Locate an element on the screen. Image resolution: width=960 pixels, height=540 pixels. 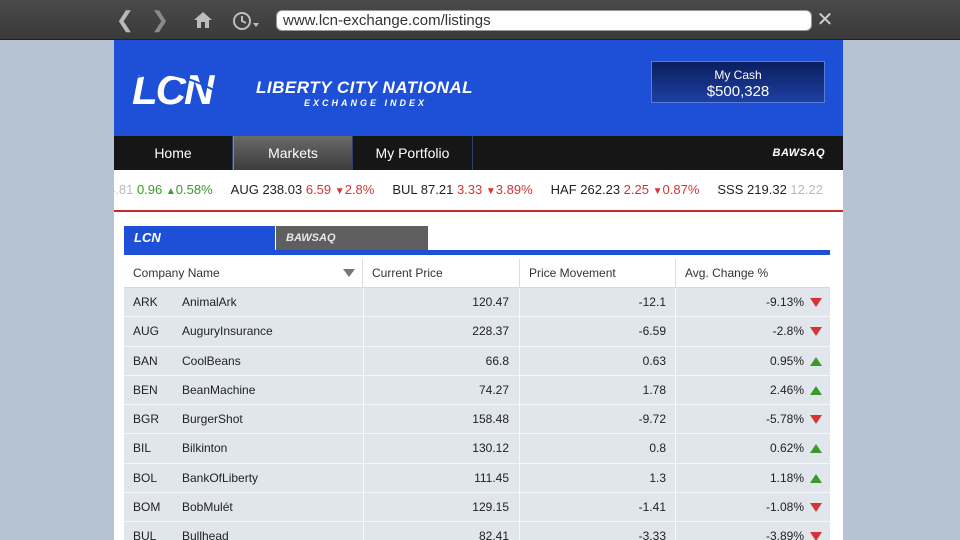
ticker-value: 4.81 is located at coordinates (124, 189).